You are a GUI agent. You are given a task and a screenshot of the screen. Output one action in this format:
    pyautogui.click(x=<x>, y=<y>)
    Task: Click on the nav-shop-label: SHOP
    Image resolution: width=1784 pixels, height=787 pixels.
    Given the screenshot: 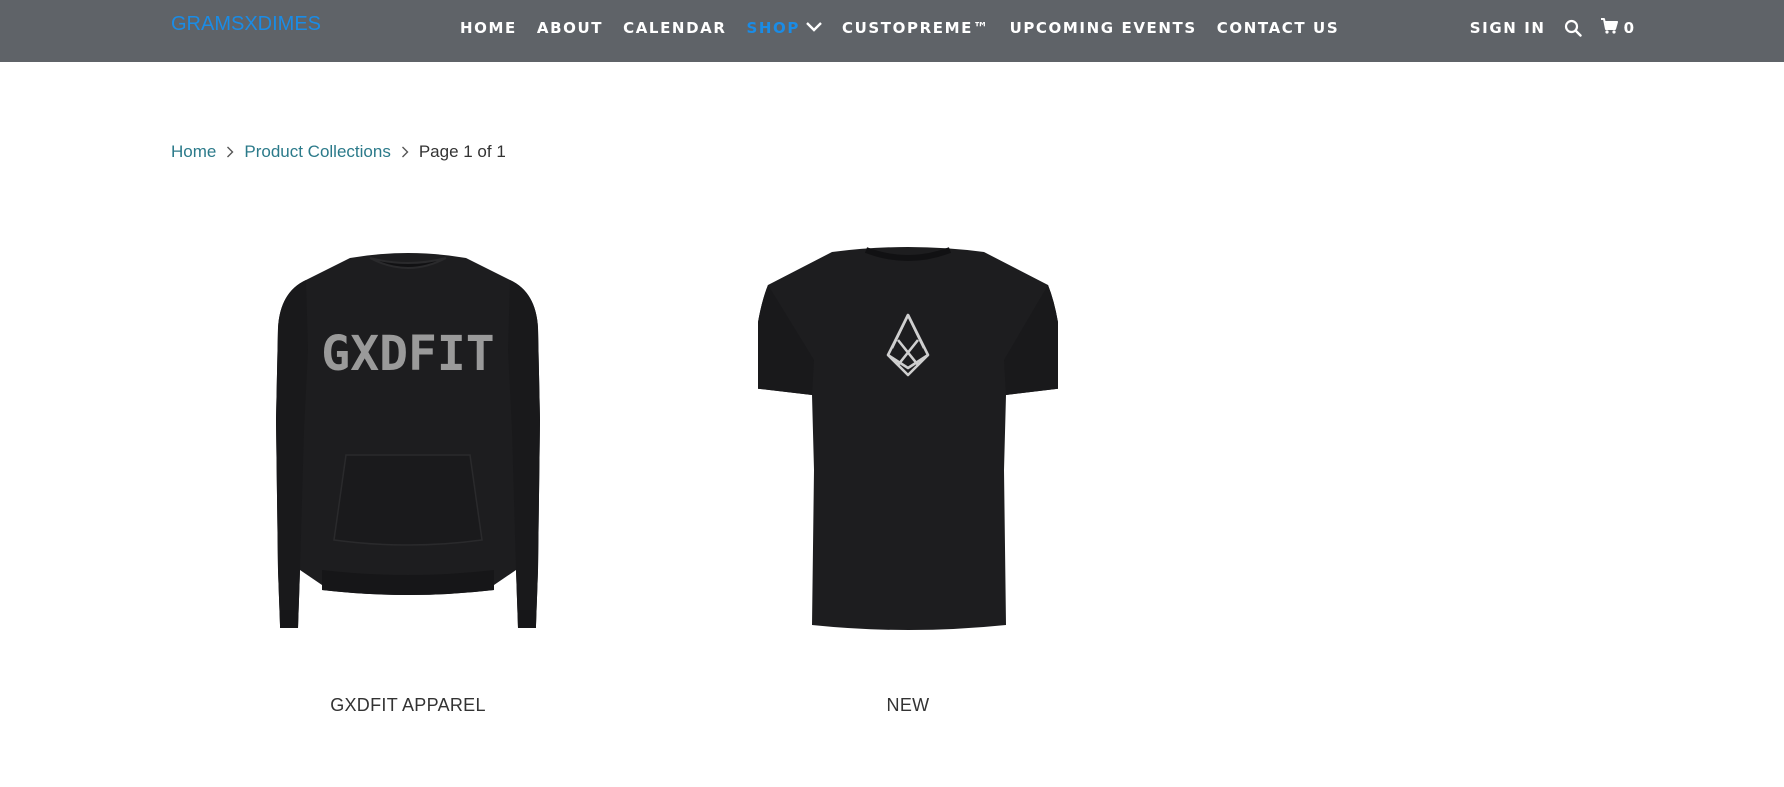 What is the action you would take?
    pyautogui.click(x=773, y=28)
    